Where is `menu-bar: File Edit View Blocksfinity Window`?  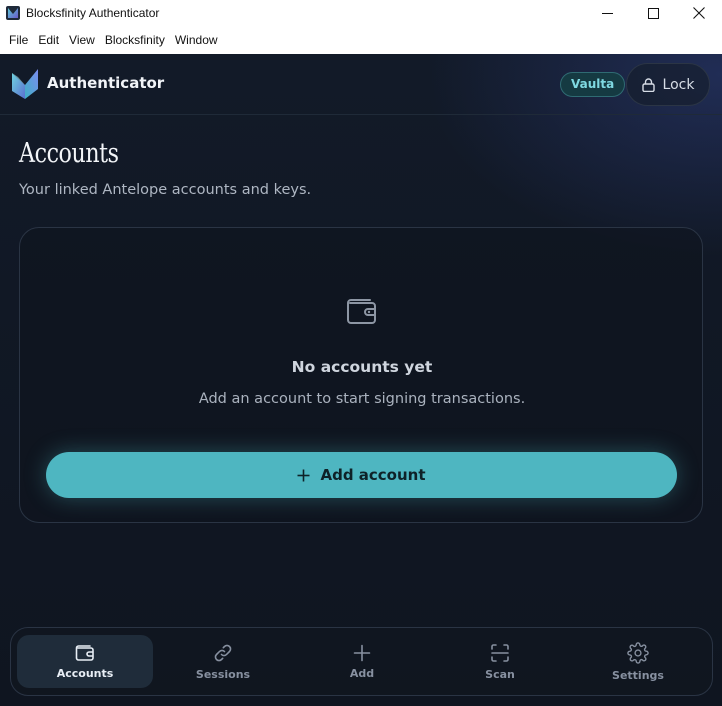 menu-bar: File Edit View Blocksfinity Window is located at coordinates (361, 40).